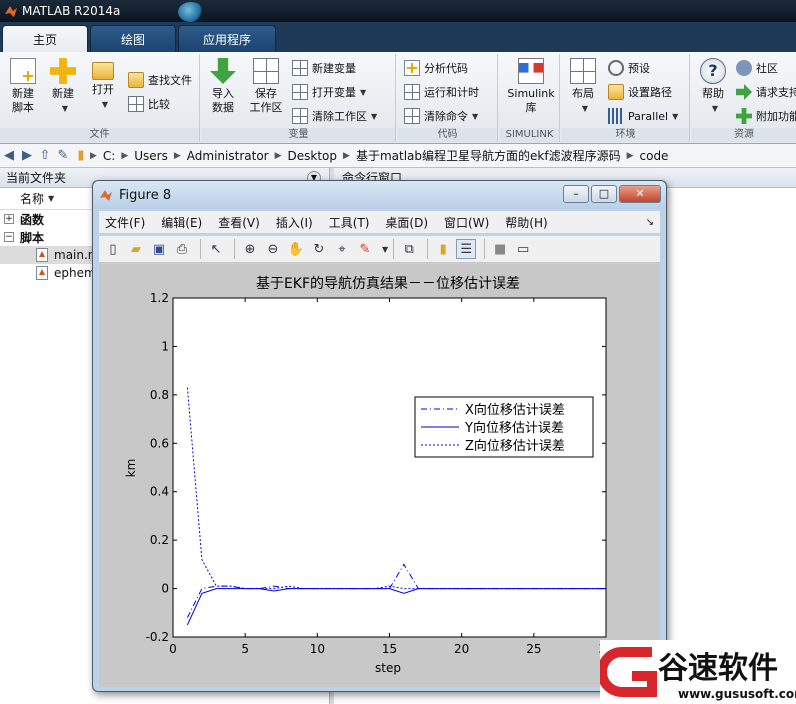 The image size is (796, 704). What do you see at coordinates (125, 222) in the screenshot?
I see `menu-file: 文件(F)` at bounding box center [125, 222].